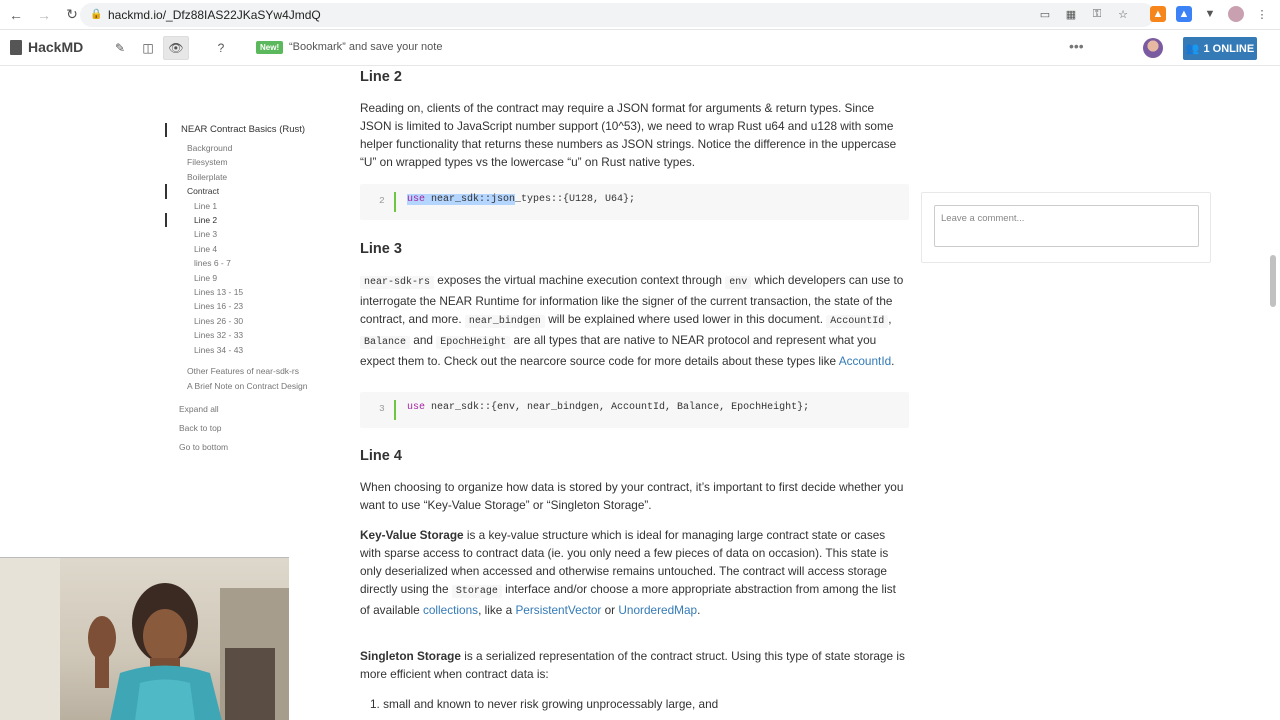 The width and height of the screenshot is (1280, 720). What do you see at coordinates (381, 456) in the screenshot?
I see `heading-line-4: Line 4` at bounding box center [381, 456].